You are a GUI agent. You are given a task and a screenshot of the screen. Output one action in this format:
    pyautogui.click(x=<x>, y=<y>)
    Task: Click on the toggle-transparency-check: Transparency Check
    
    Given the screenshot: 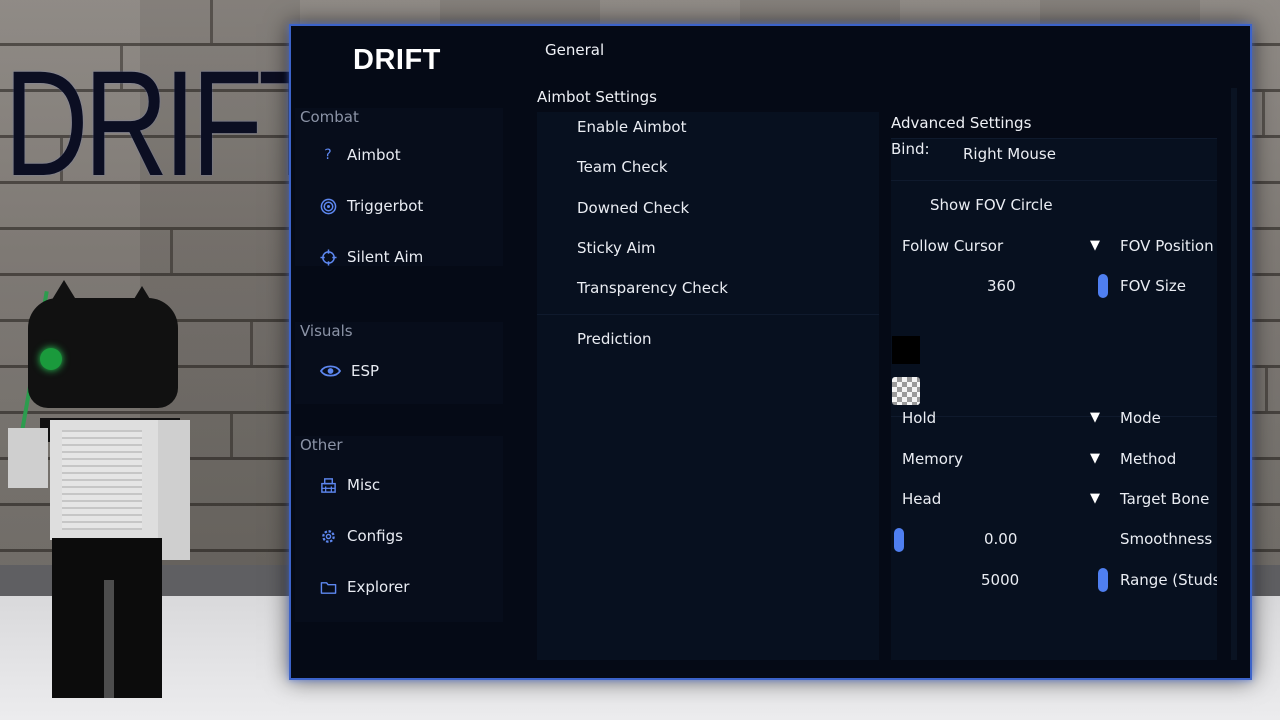 What is the action you would take?
    pyautogui.click(x=652, y=288)
    